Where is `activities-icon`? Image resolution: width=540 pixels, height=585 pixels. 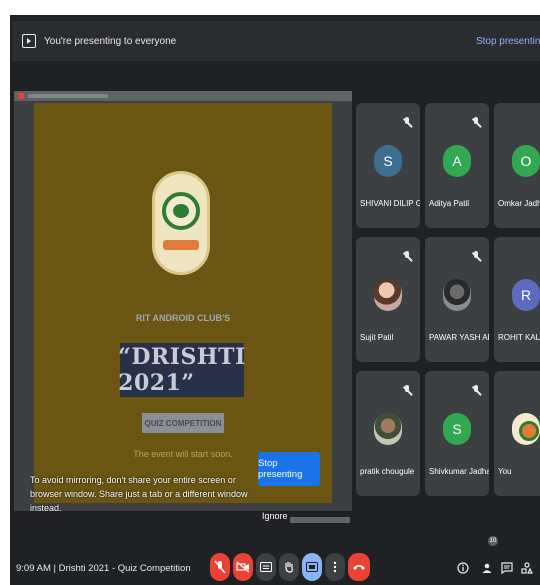 activities-icon is located at coordinates (527, 568).